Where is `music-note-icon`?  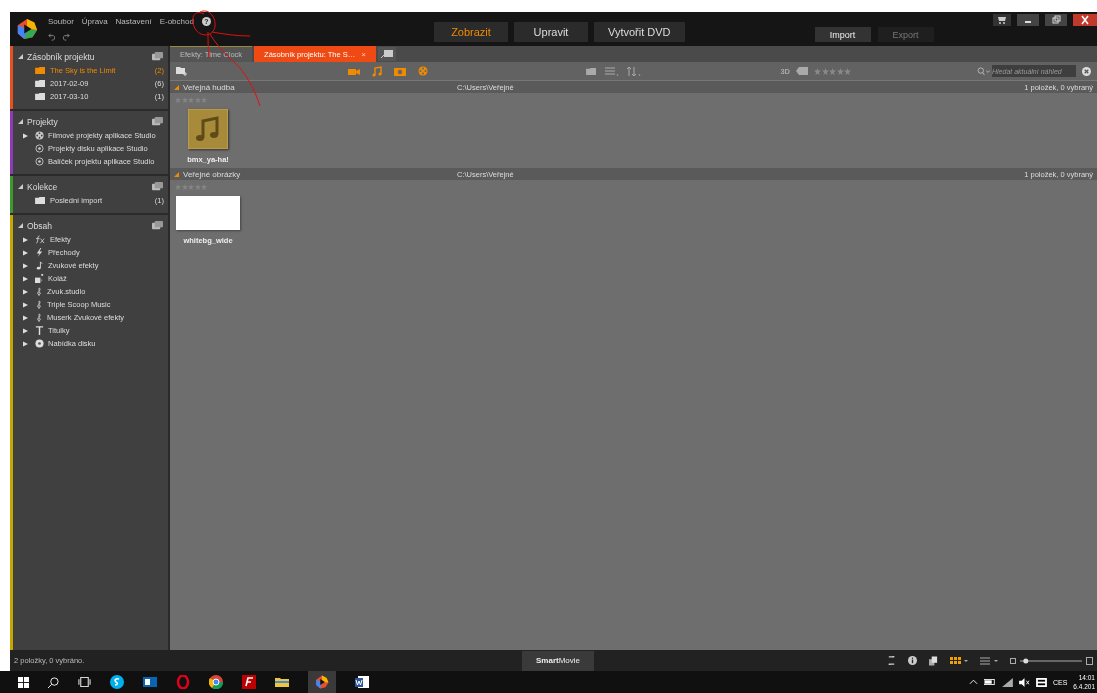
music-note-icon is located at coordinates (39, 265).